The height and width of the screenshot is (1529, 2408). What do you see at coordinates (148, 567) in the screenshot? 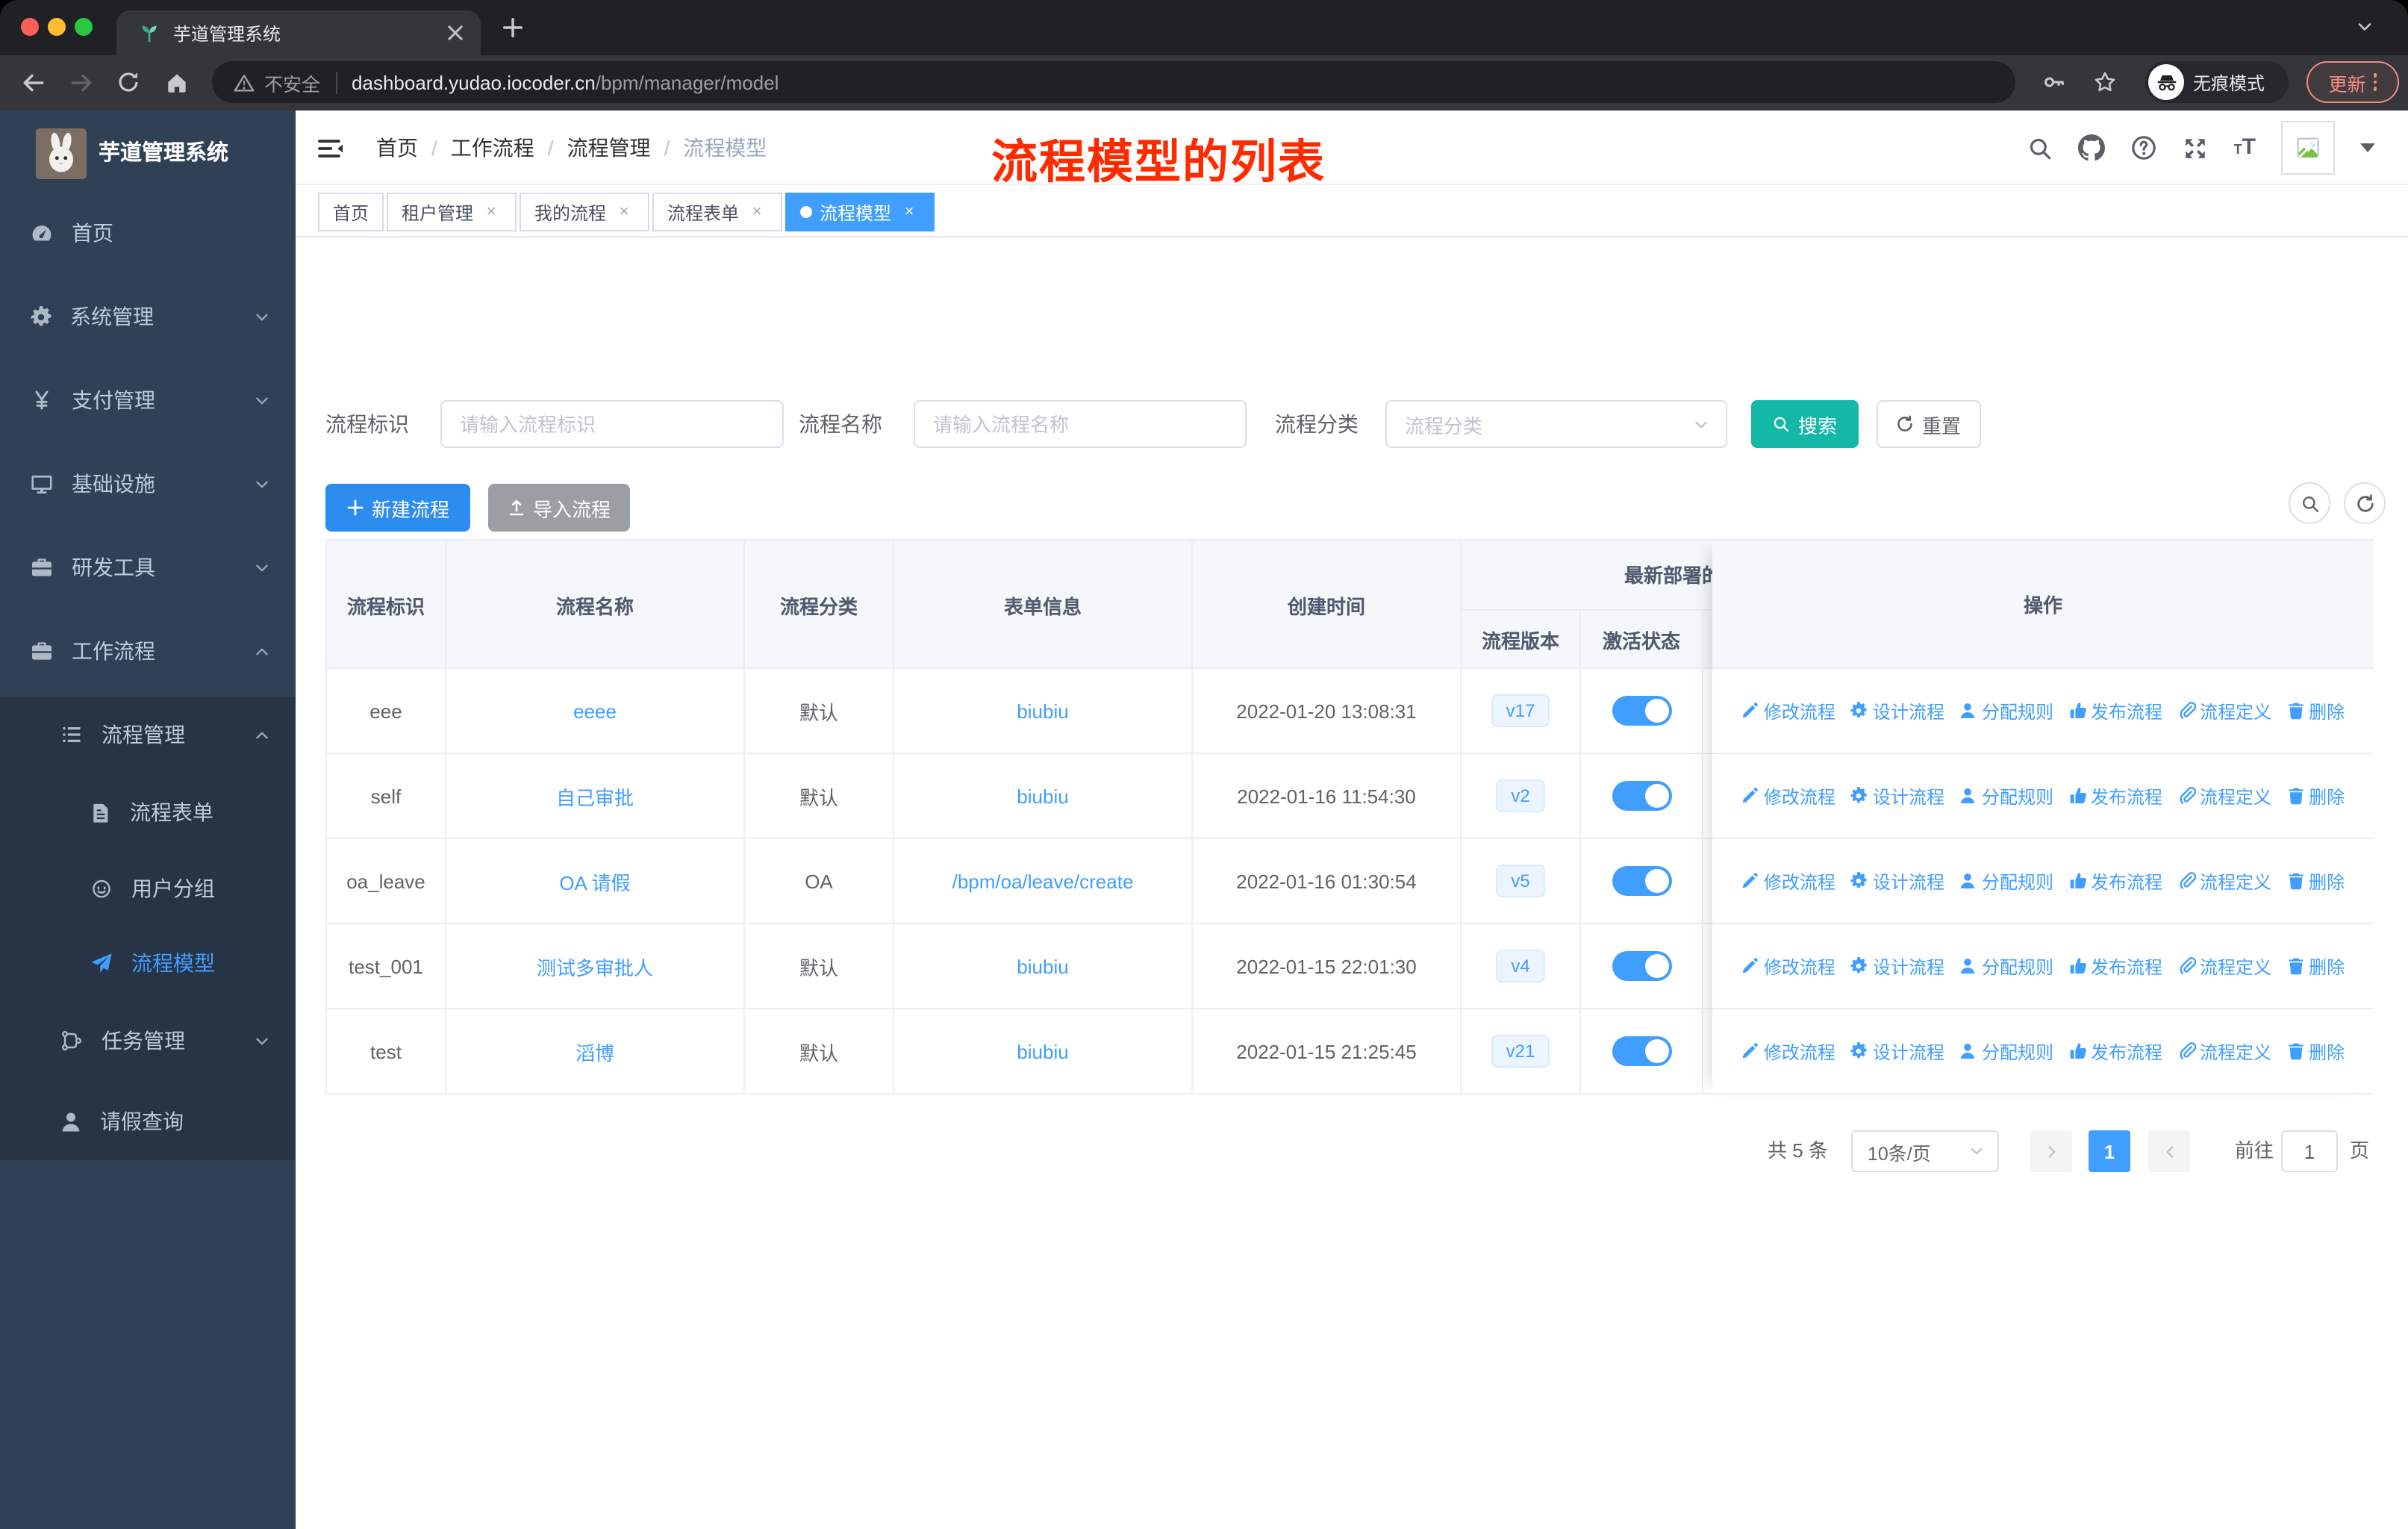
I see `sidebar-item-dev-tools: 研发工具` at bounding box center [148, 567].